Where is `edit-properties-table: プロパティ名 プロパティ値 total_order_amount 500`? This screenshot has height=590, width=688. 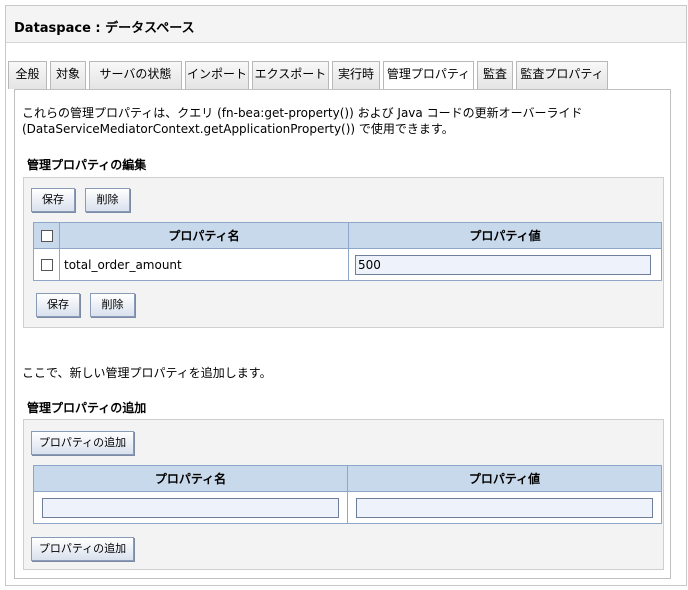
edit-properties-table: プロパティ名 プロパティ値 total_order_amount 500 is located at coordinates (347, 251).